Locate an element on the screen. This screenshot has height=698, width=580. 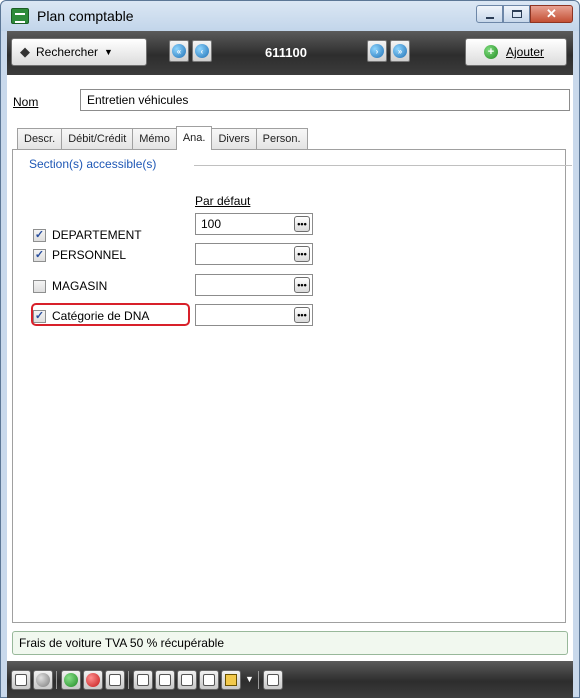
close-button: ✕ is located at coordinates (551, 14).